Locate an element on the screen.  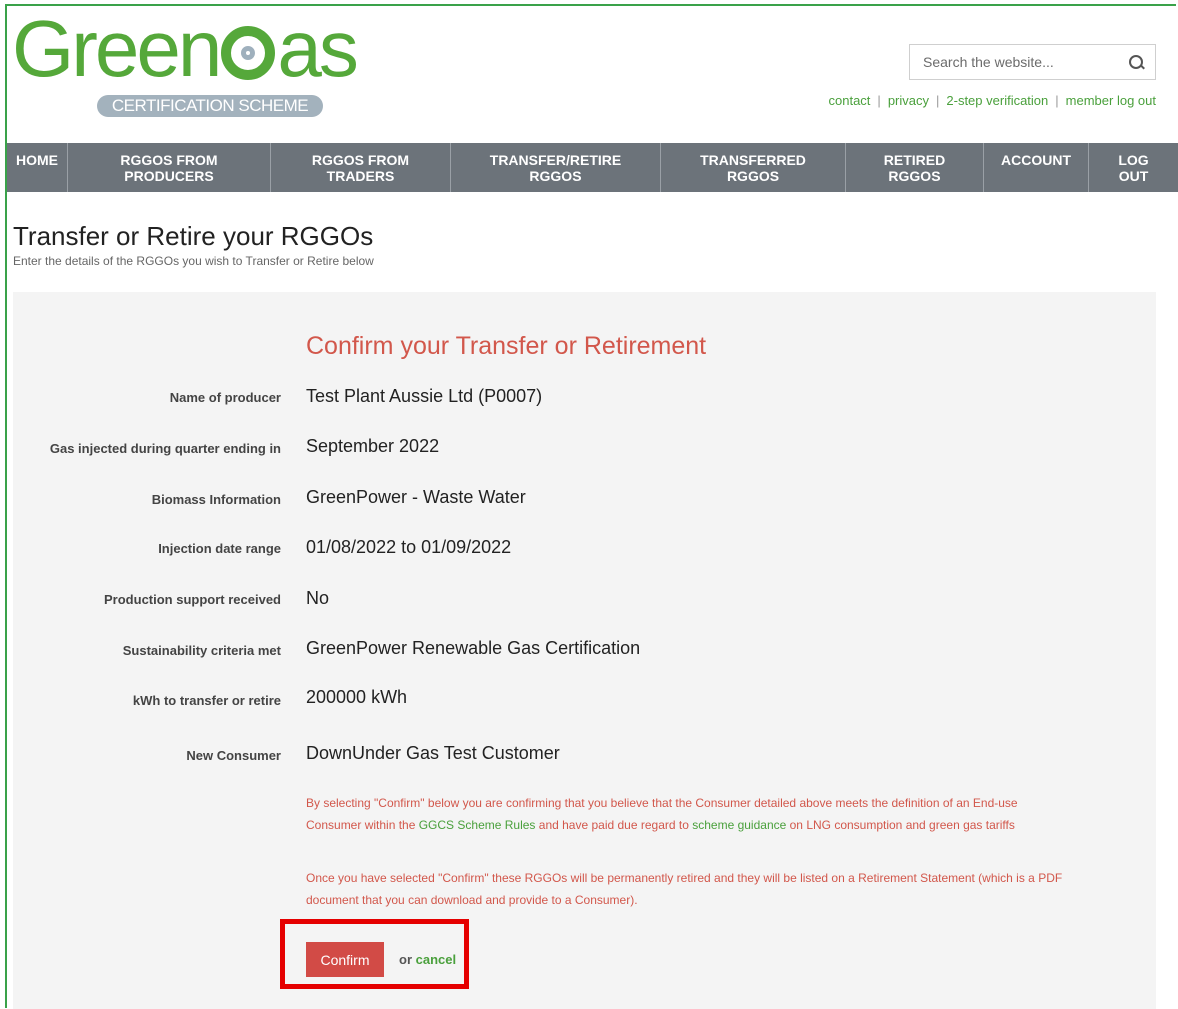
nav-item-retired-rggos: RETIRED RGGOS is located at coordinates (915, 167).